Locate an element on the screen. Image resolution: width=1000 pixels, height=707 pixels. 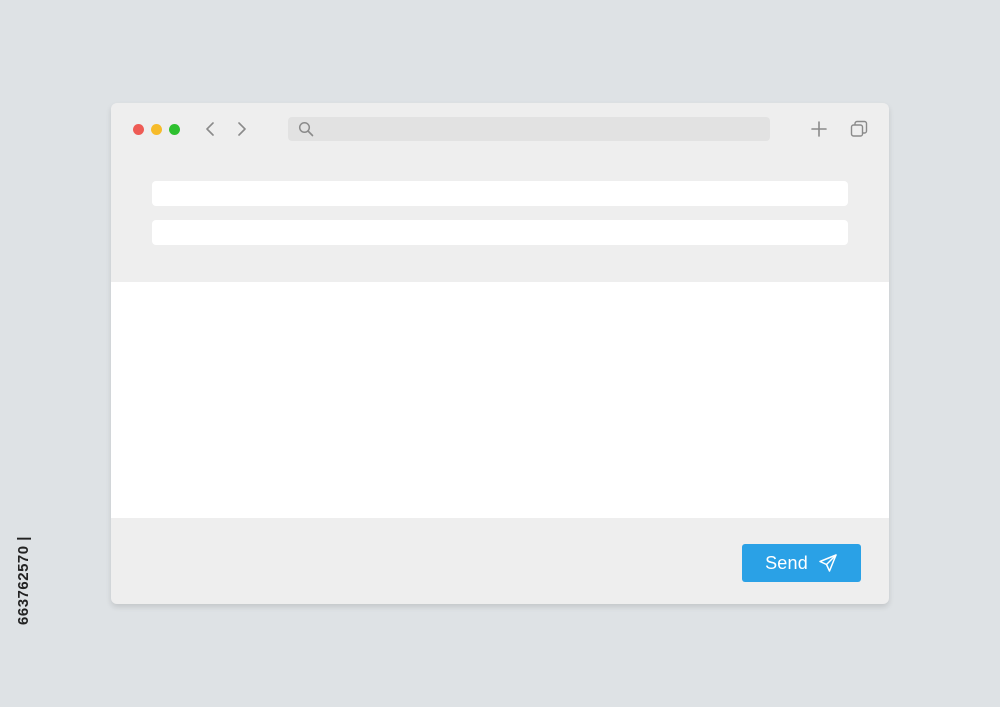
copy-windows-icon is located at coordinates (859, 128).